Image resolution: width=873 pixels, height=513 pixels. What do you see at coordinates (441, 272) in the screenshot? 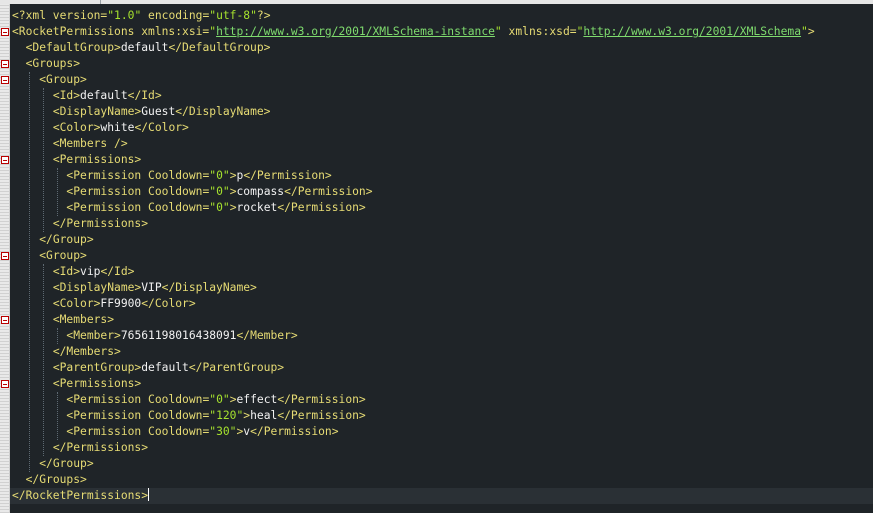
I see `code-line: <Id>vip</Id>` at bounding box center [441, 272].